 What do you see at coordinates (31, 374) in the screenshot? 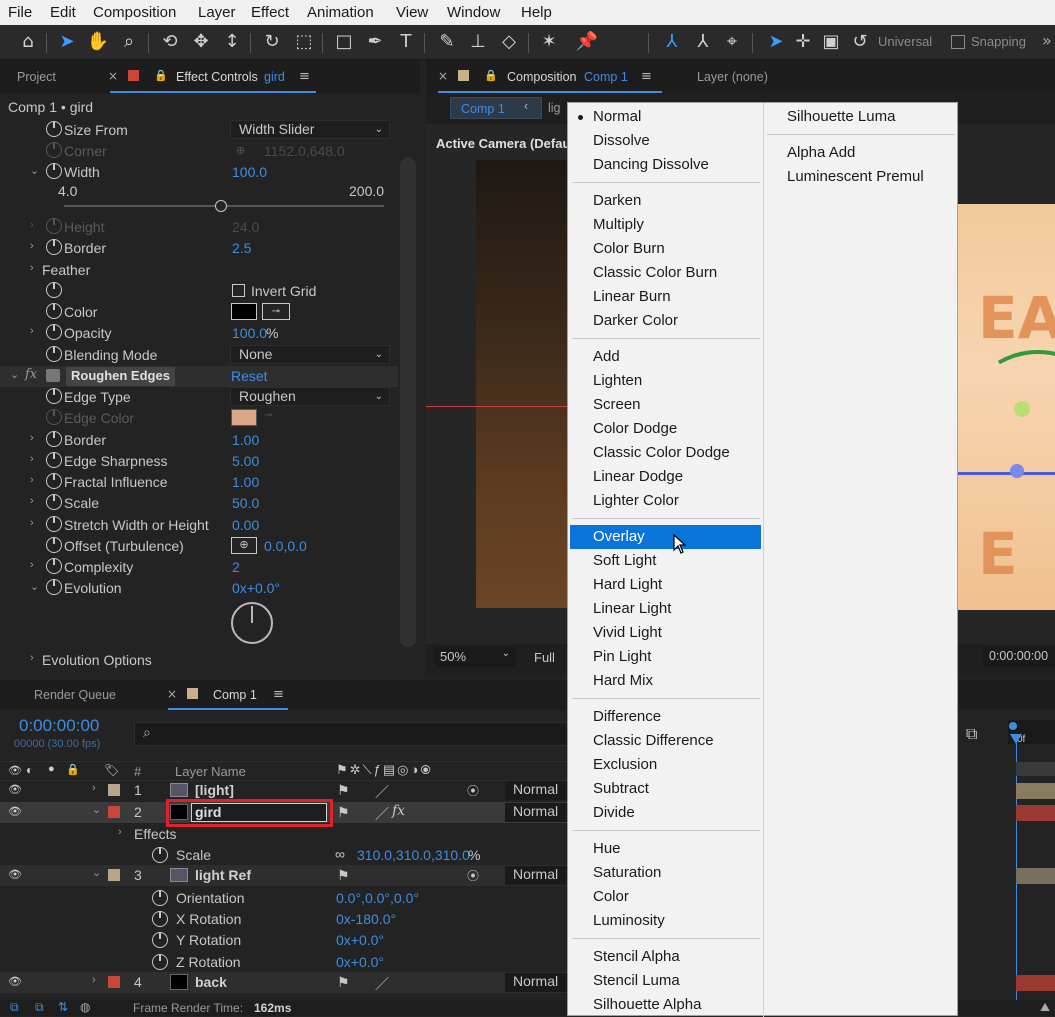
I see `fx-icon: fx` at bounding box center [31, 374].